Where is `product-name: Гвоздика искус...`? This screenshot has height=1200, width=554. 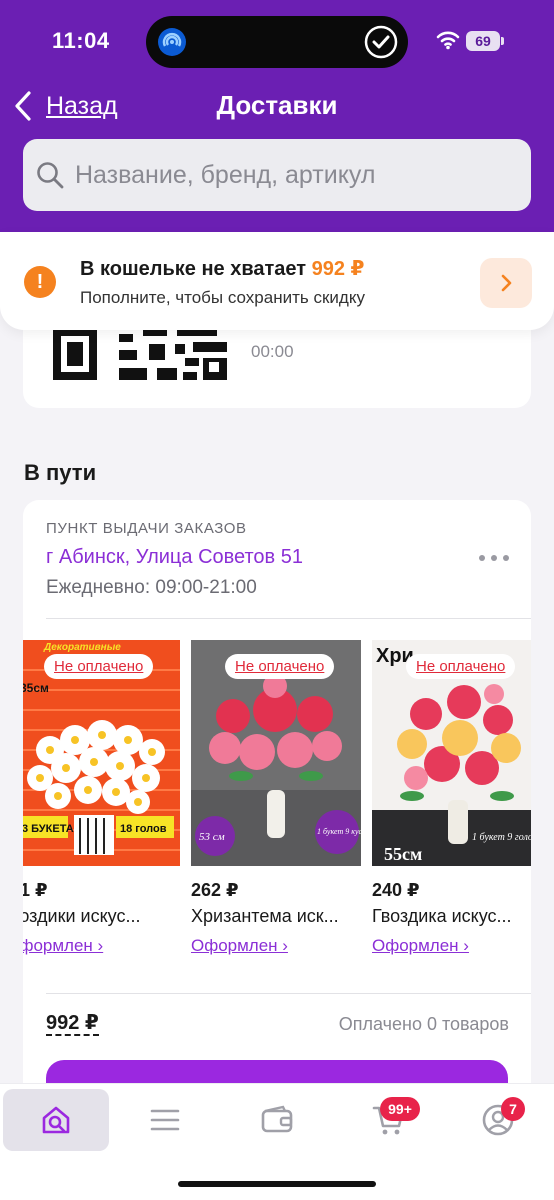
product-name: Гвоздика искус... is located at coordinates (451, 916).